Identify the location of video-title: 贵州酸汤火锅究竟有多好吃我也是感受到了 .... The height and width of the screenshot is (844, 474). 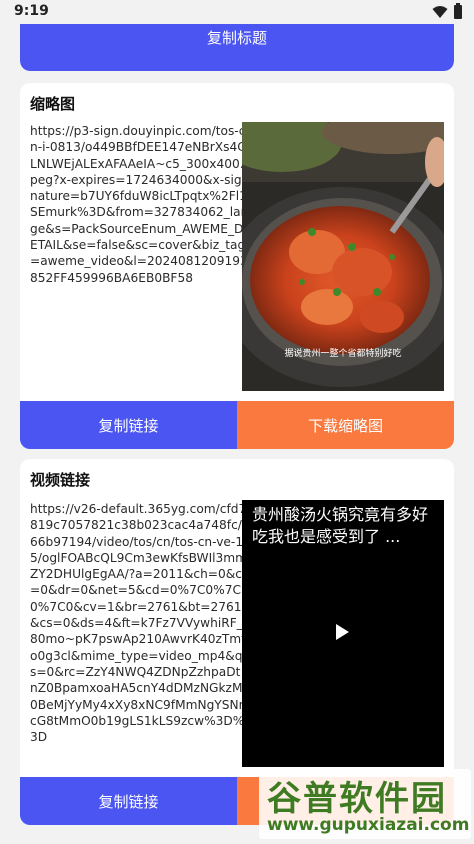
(340, 525).